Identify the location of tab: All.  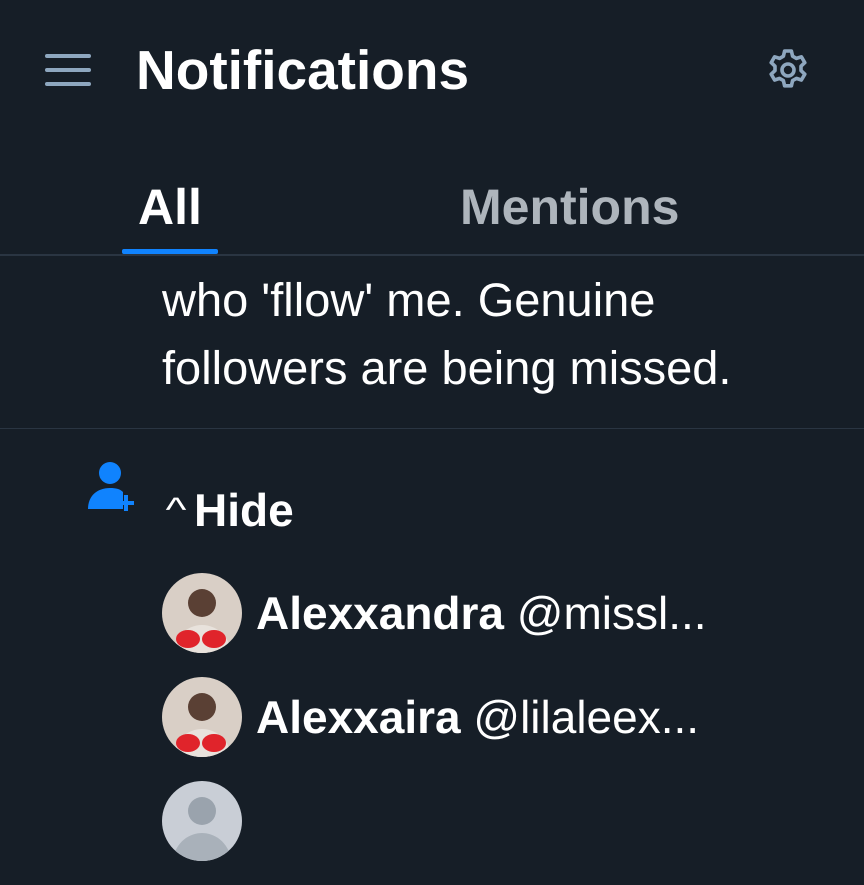
(170, 197).